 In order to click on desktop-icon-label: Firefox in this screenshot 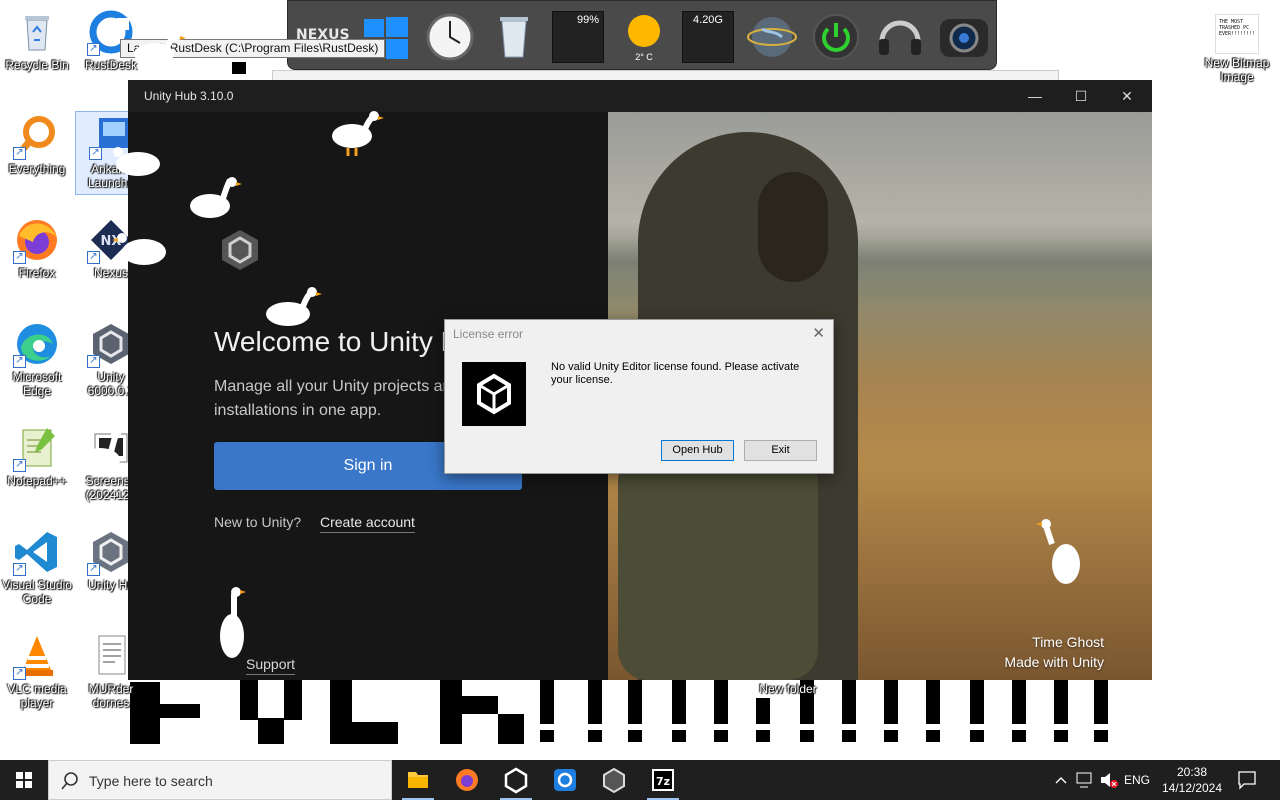, I will do `click(37, 273)`.